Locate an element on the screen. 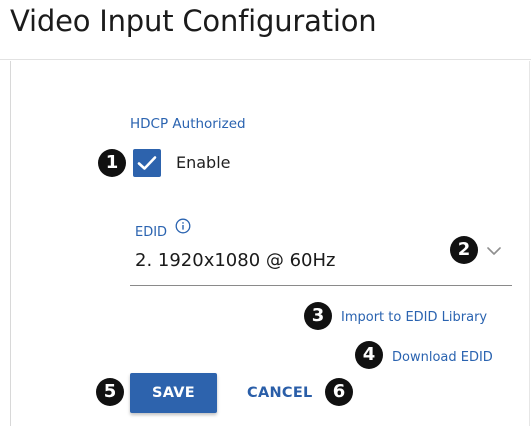 The image size is (531, 426). panel-right-border is located at coordinates (529, 243).